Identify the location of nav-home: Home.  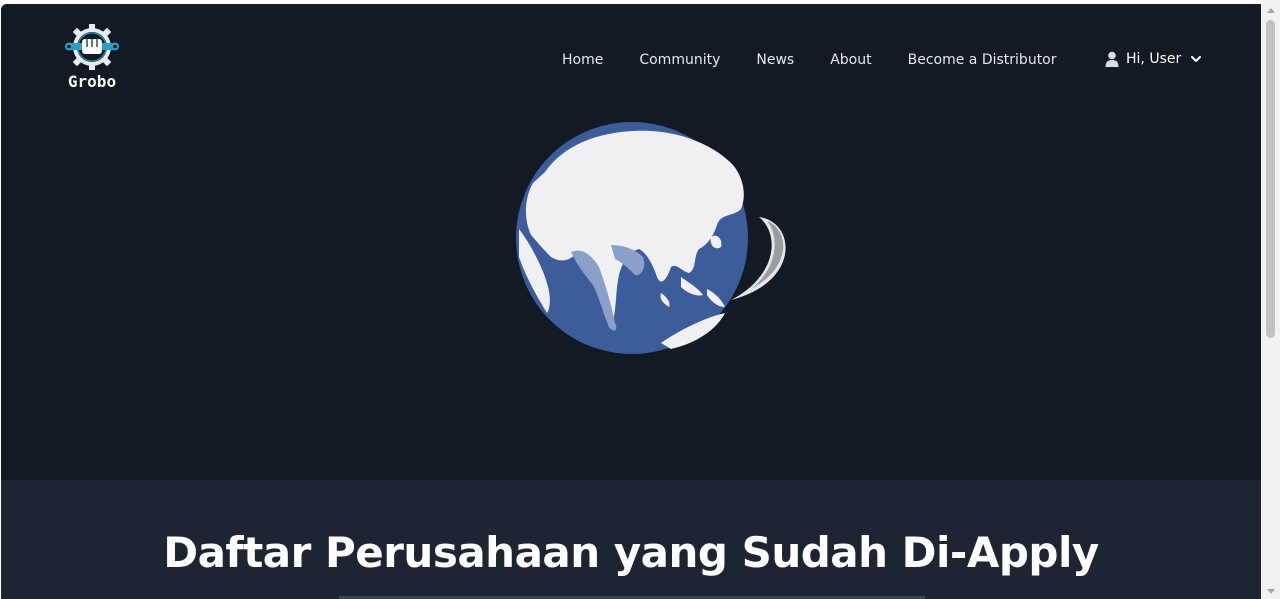
(582, 60).